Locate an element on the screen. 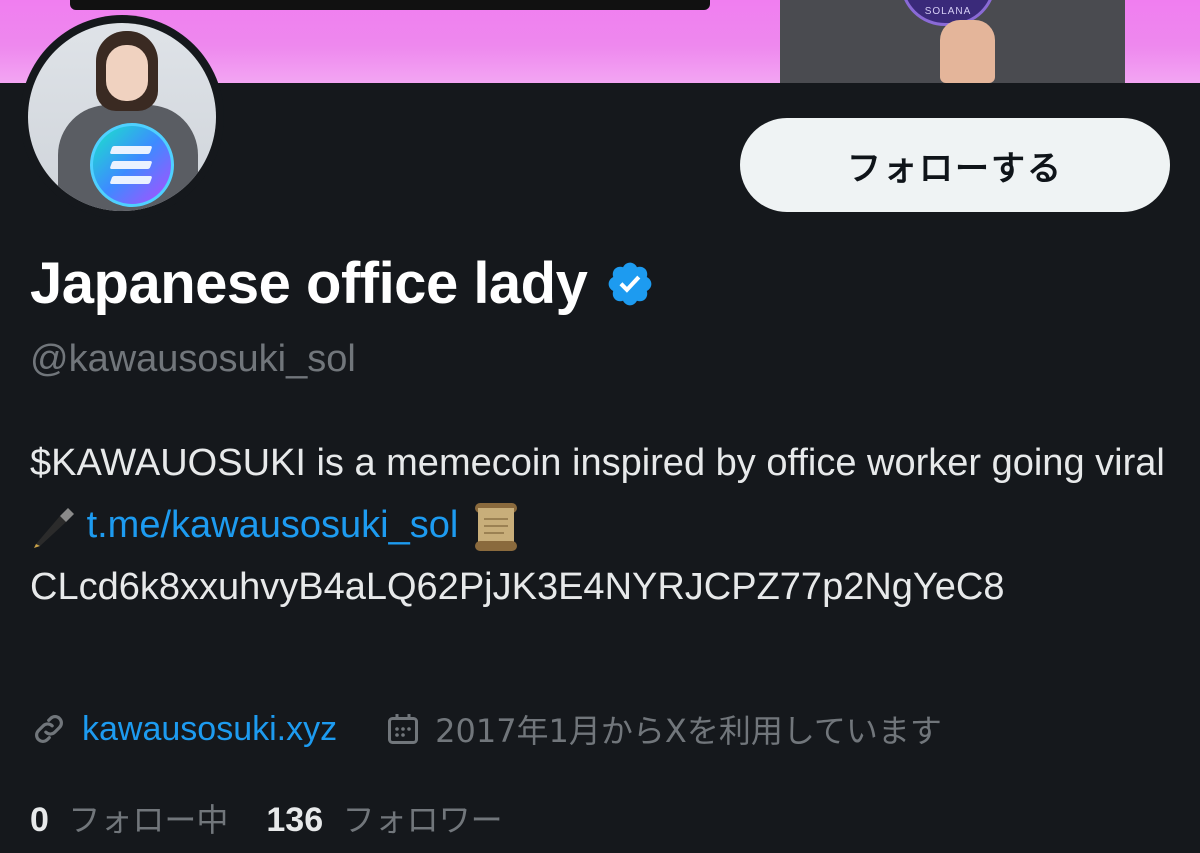  verified-badge-icon is located at coordinates (630, 284).